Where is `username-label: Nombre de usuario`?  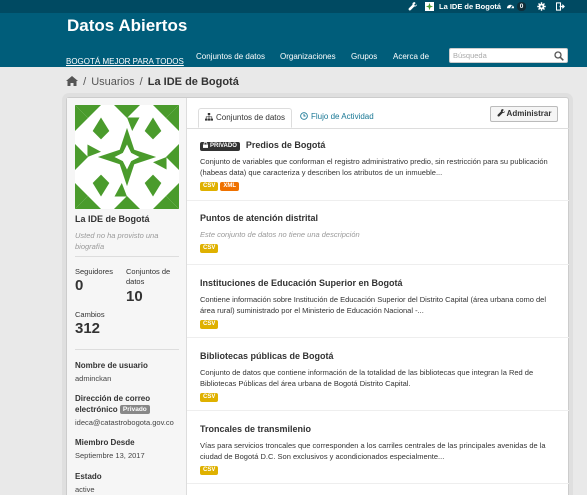 username-label: Nombre de usuario is located at coordinates (111, 365).